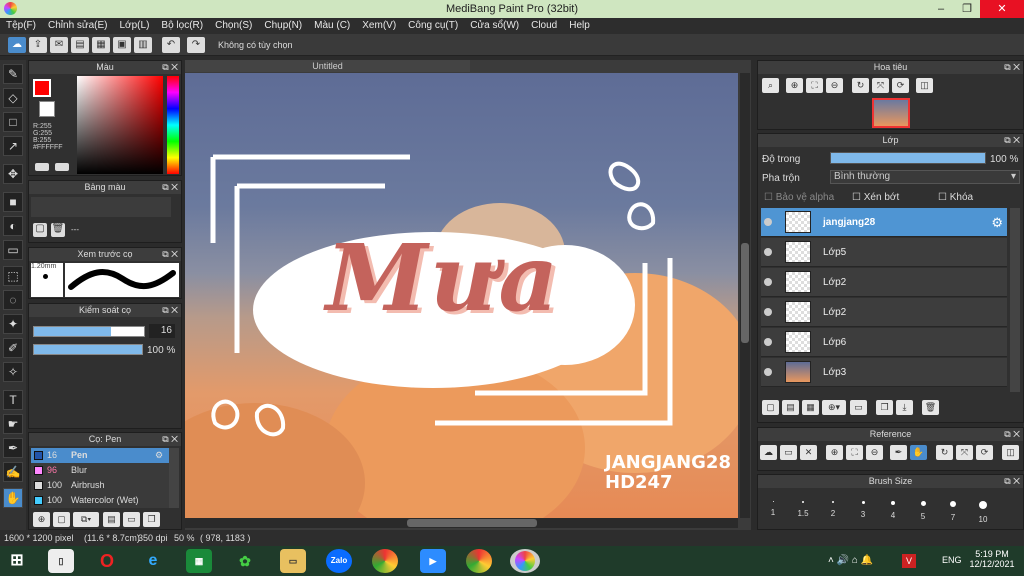 The width and height of the screenshot is (1024, 576). I want to click on brush-size-cell: 1, so click(773, 510).